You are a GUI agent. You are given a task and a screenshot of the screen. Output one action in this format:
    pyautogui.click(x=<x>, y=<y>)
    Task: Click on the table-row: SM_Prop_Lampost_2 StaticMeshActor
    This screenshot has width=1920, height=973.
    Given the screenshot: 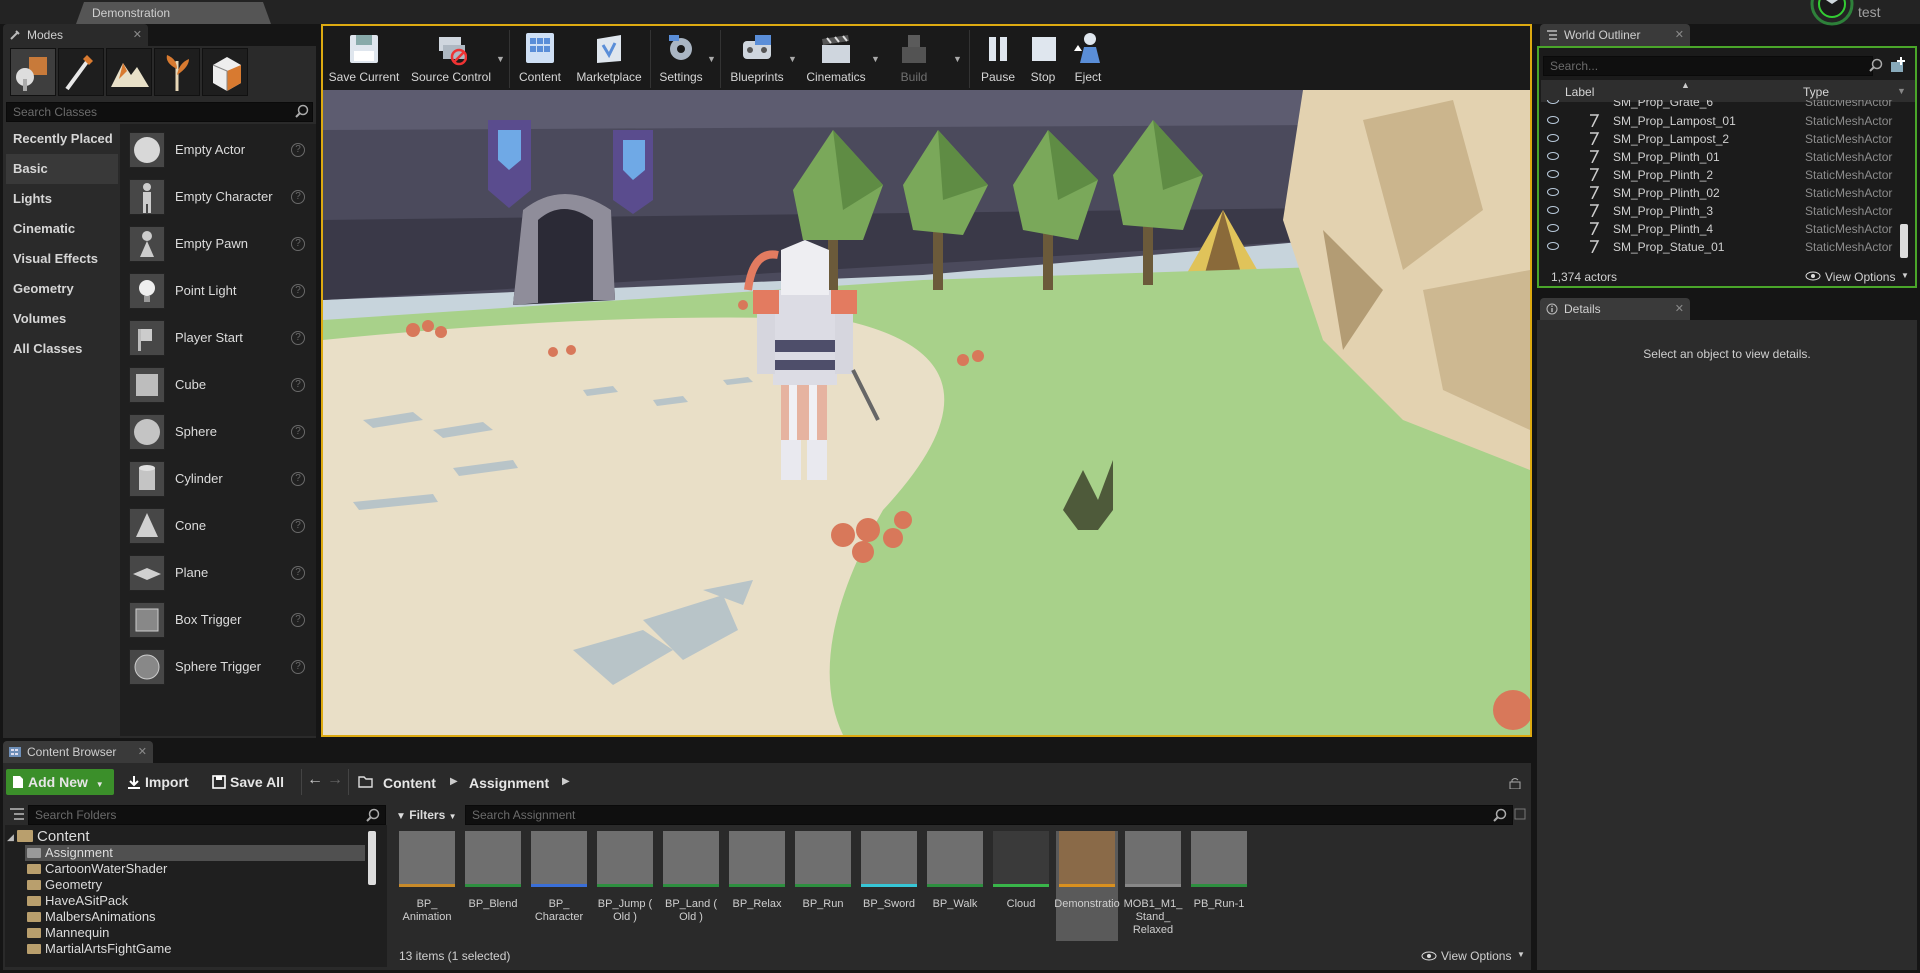 What is the action you would take?
    pyautogui.click(x=1728, y=139)
    